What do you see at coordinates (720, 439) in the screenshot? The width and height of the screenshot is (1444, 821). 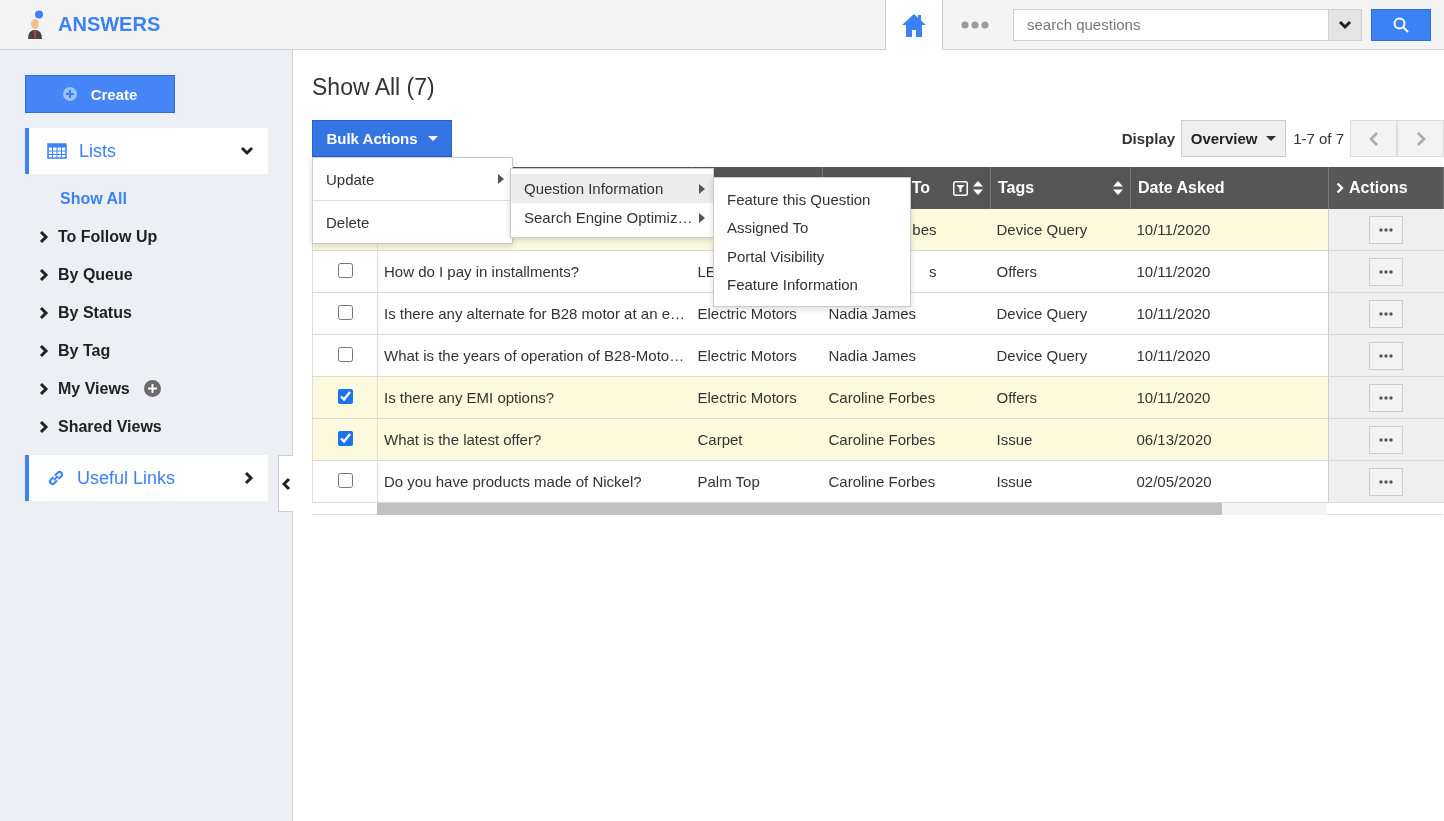 I see `category-cell: Carpet` at bounding box center [720, 439].